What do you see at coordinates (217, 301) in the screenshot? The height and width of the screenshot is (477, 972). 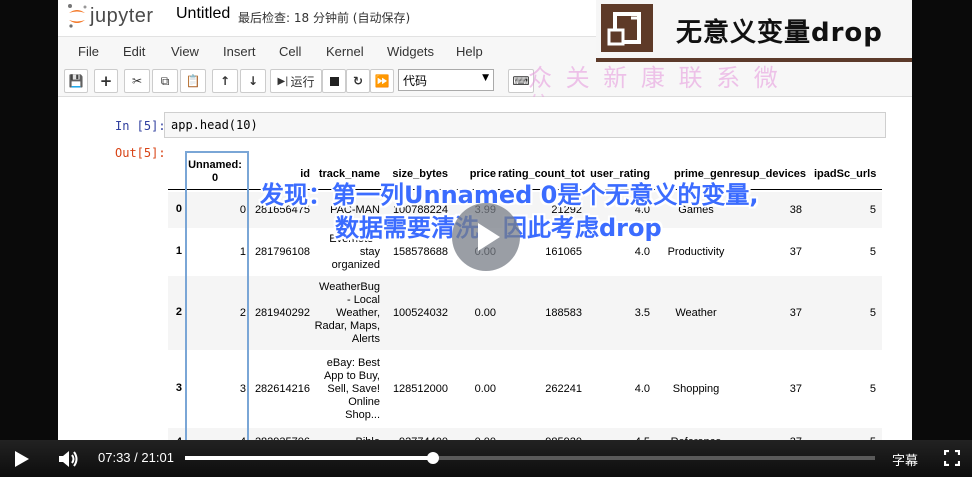 I see `column-highlight-box` at bounding box center [217, 301].